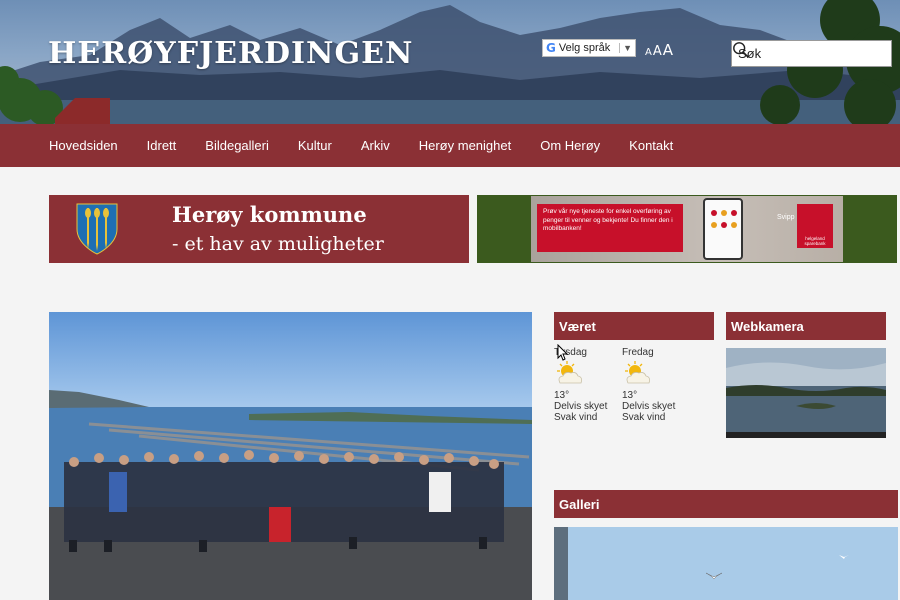 Image resolution: width=900 pixels, height=600 pixels. Describe the element at coordinates (230, 53) in the screenshot. I see `site-title: HERØYFJERDINGEN` at that location.